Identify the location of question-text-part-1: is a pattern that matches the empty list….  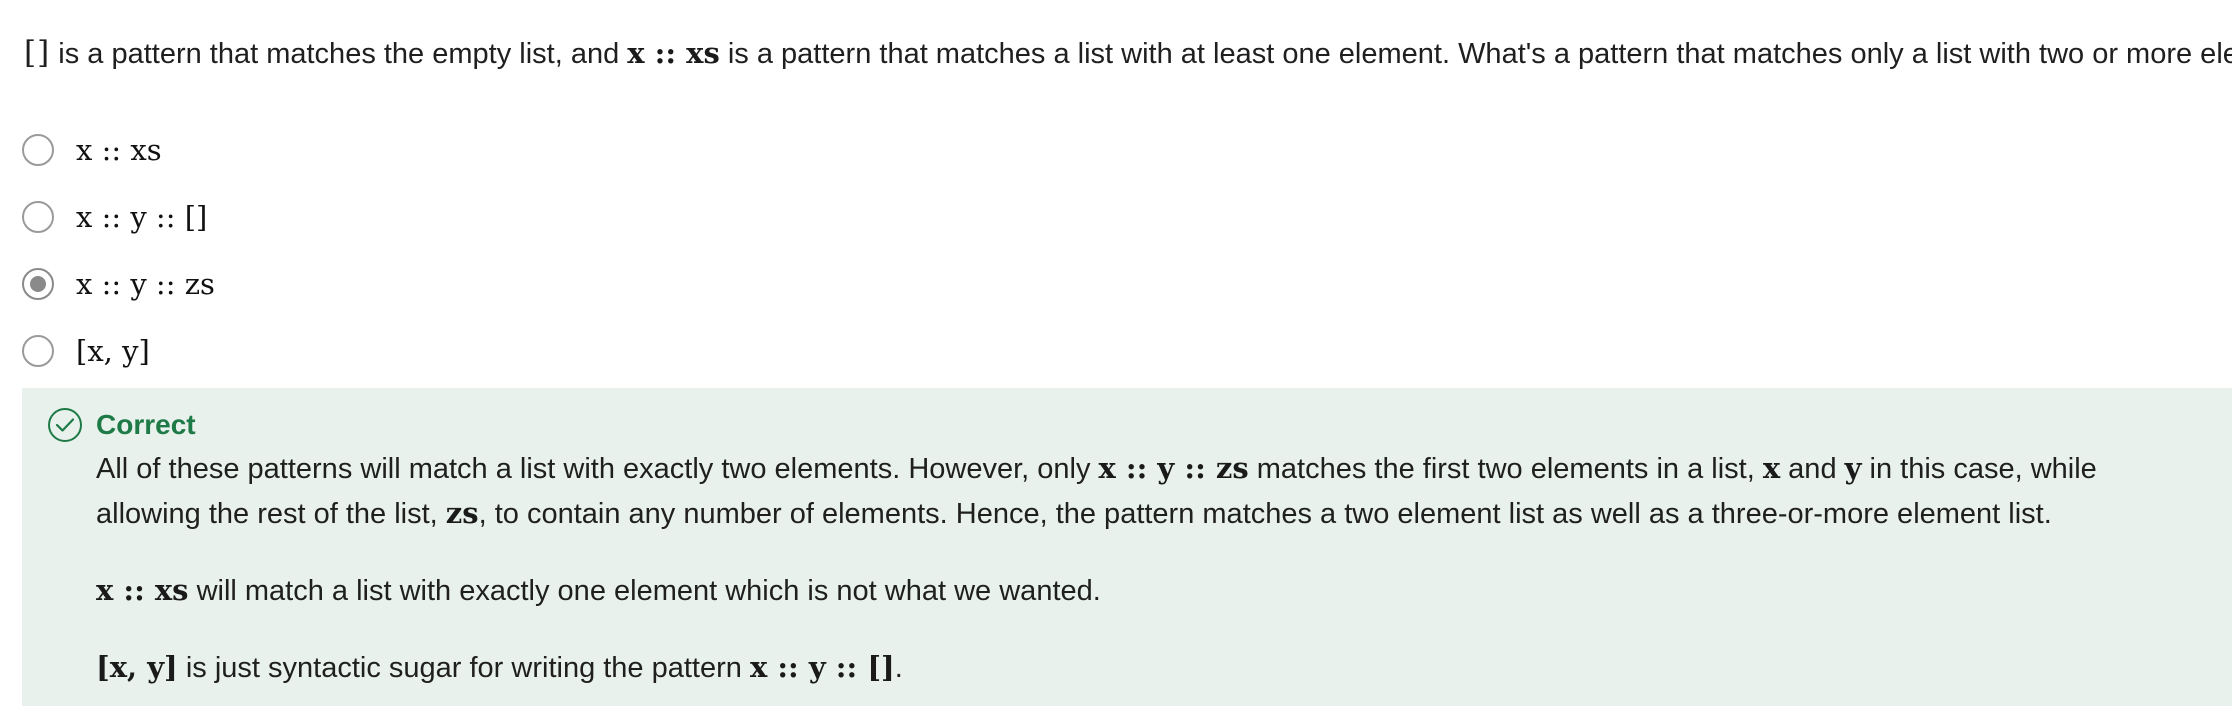
(339, 54).